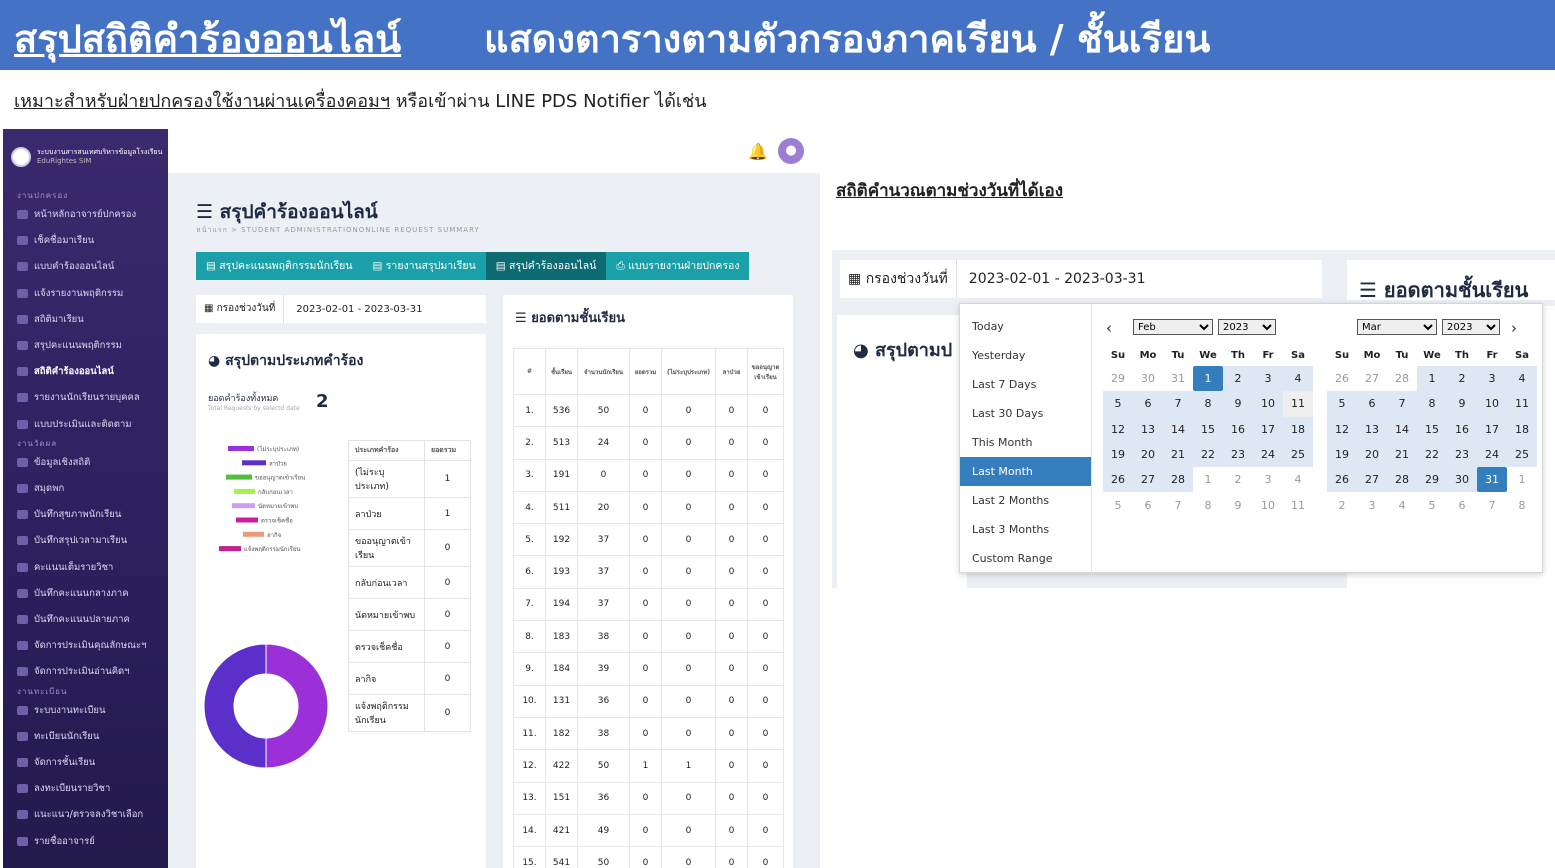 The height and width of the screenshot is (868, 1555). What do you see at coordinates (1025, 326) in the screenshot?
I see `range-option: Today` at bounding box center [1025, 326].